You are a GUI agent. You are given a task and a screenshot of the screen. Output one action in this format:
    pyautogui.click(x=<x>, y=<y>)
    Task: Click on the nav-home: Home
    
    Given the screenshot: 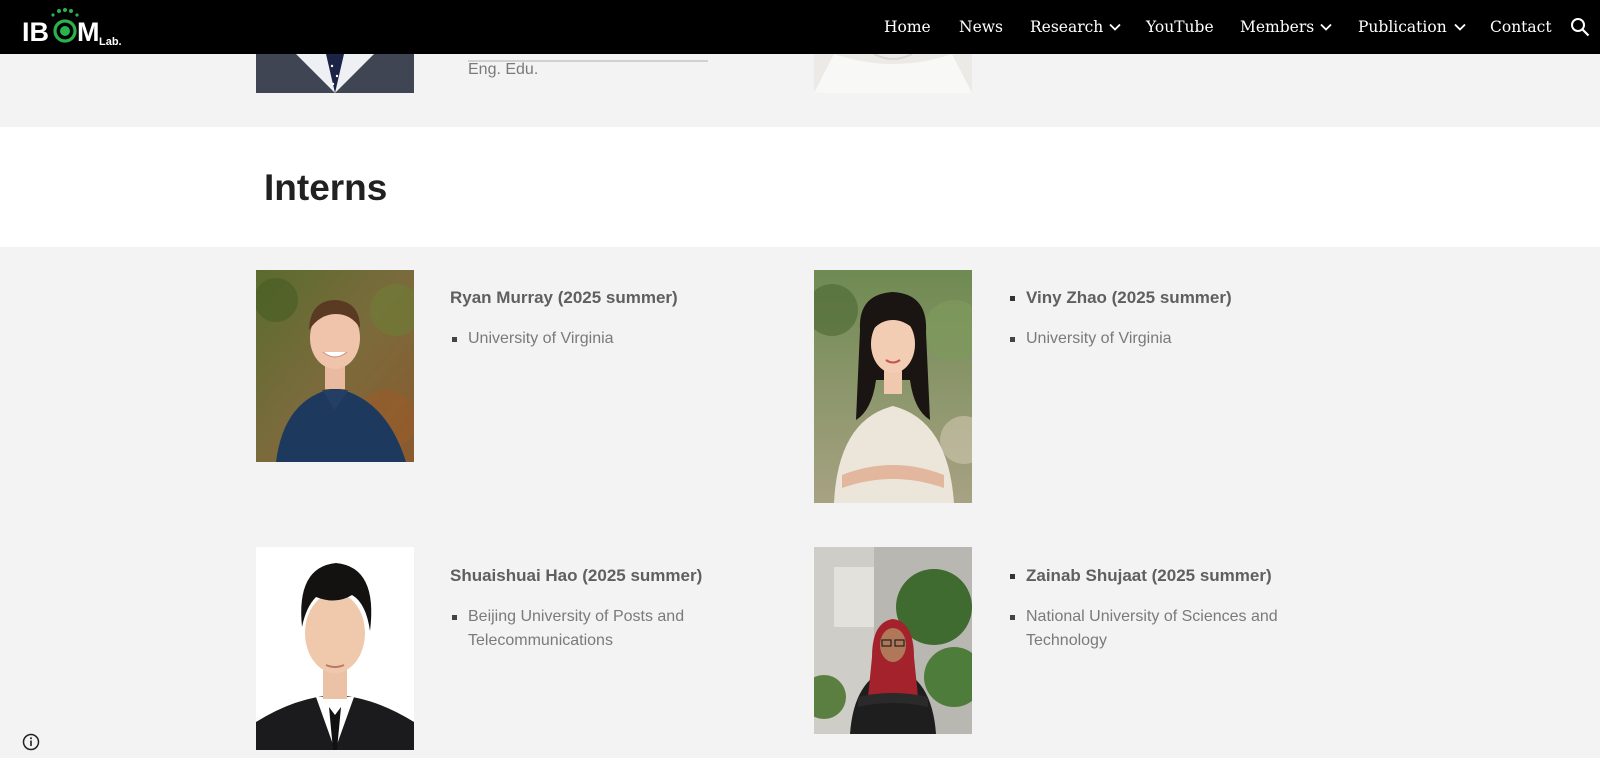 What is the action you would take?
    pyautogui.click(x=907, y=27)
    